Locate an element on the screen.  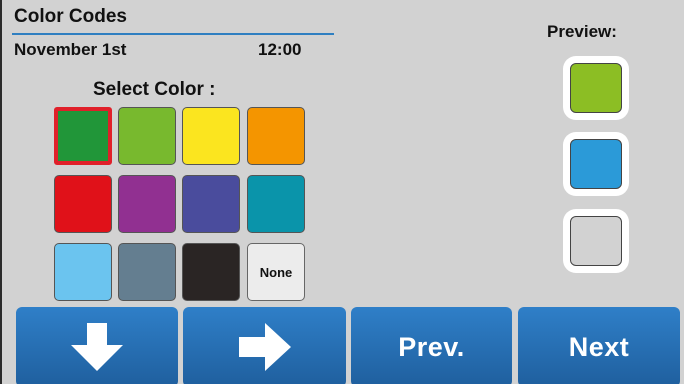
right-button is located at coordinates (264, 345).